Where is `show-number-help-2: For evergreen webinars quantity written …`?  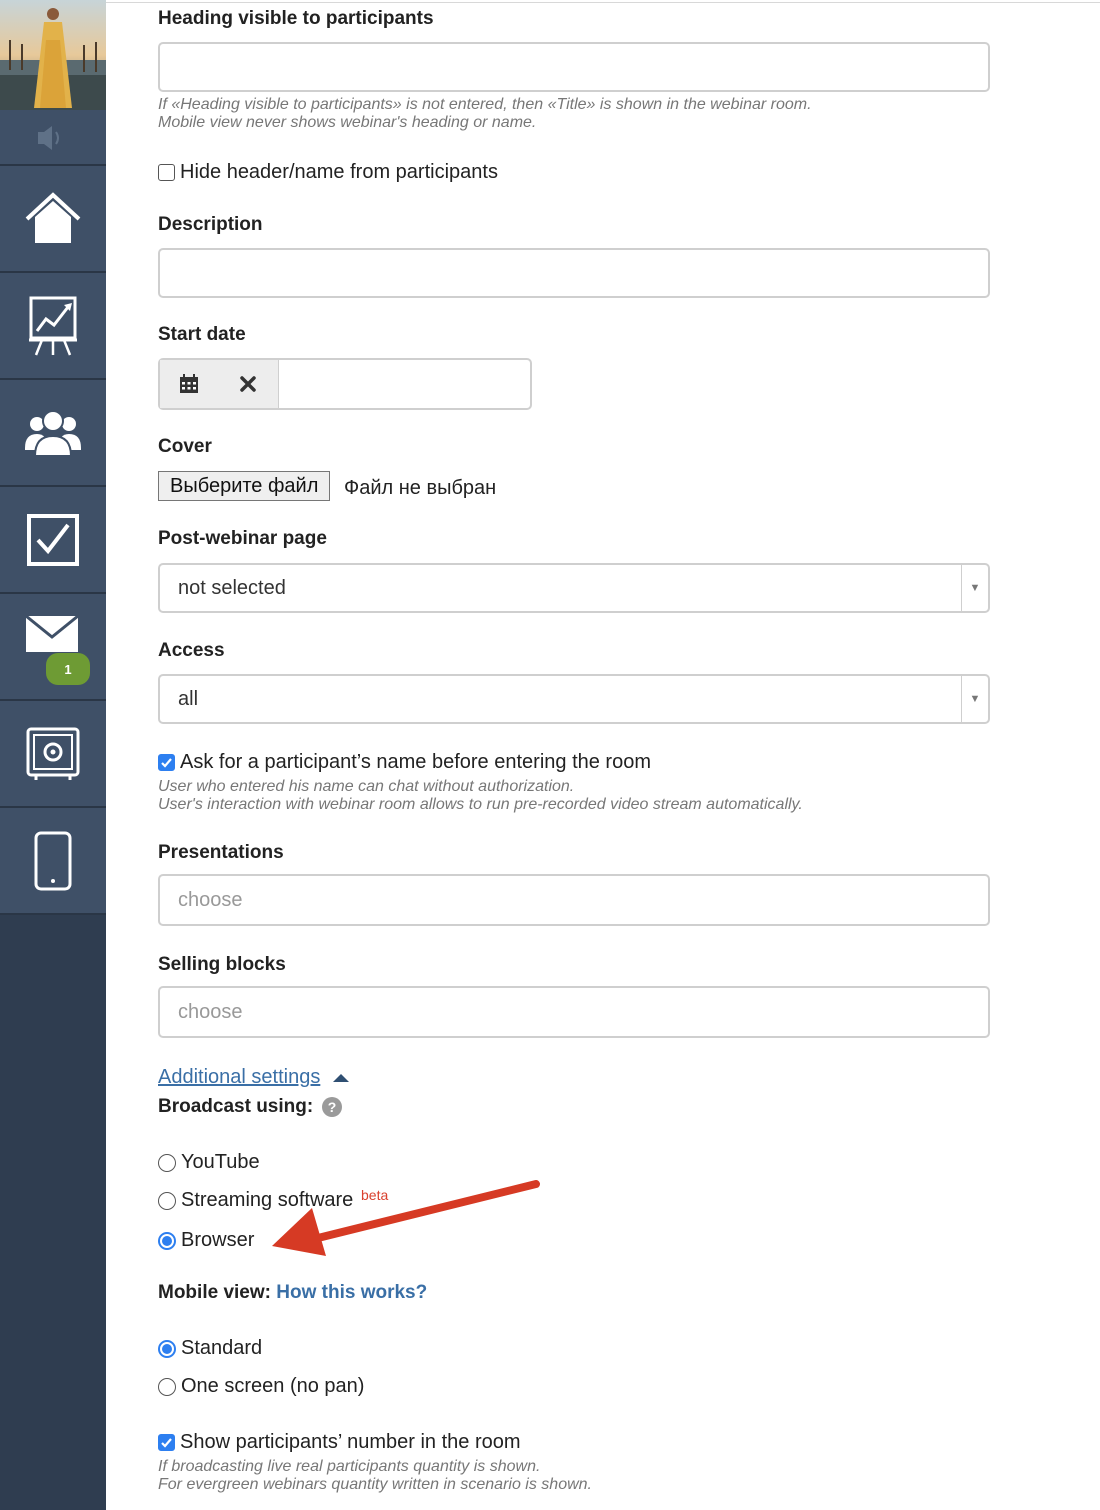 show-number-help-2: For evergreen webinars quantity written … is located at coordinates (375, 1484).